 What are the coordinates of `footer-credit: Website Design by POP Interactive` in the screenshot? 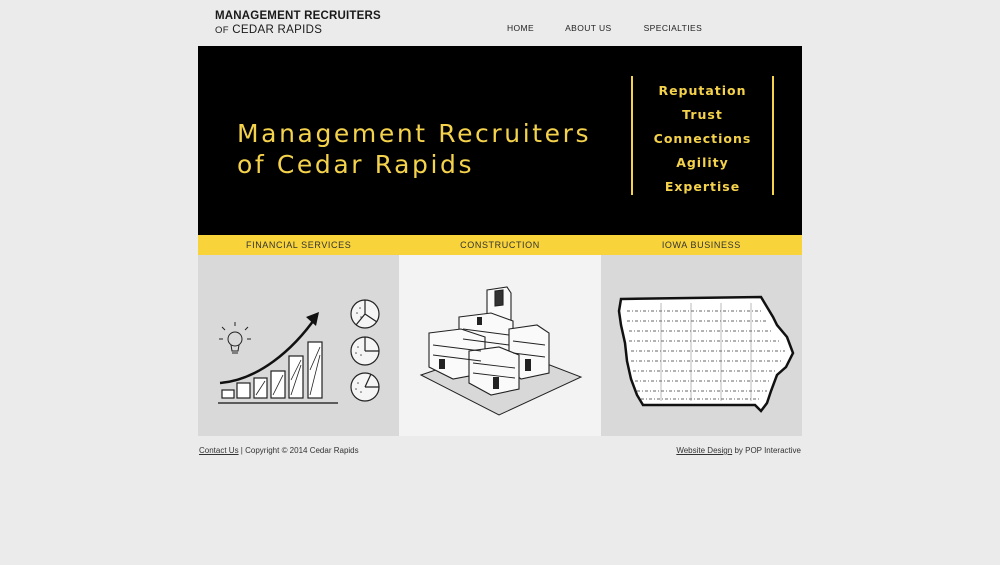 It's located at (738, 450).